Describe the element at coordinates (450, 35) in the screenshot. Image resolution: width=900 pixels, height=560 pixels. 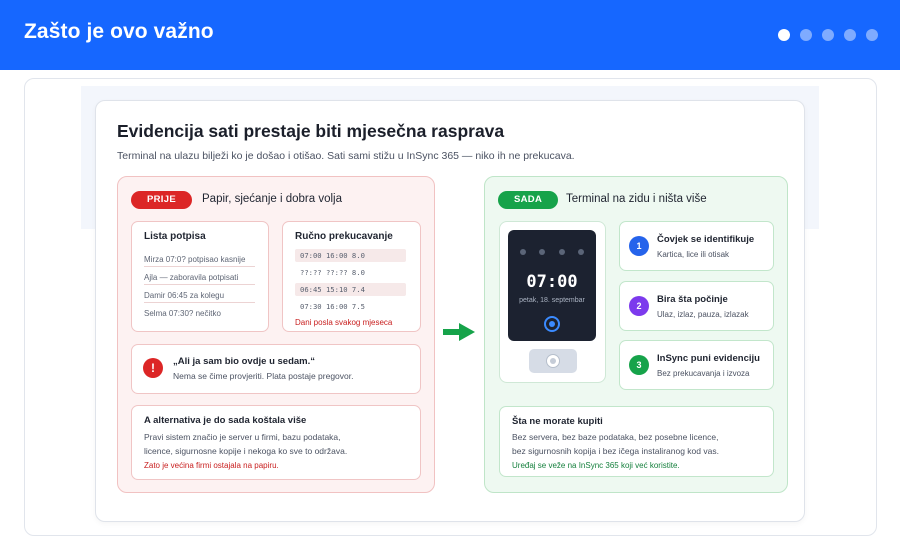
I see `header-bar: Zašto je ovo važno` at that location.